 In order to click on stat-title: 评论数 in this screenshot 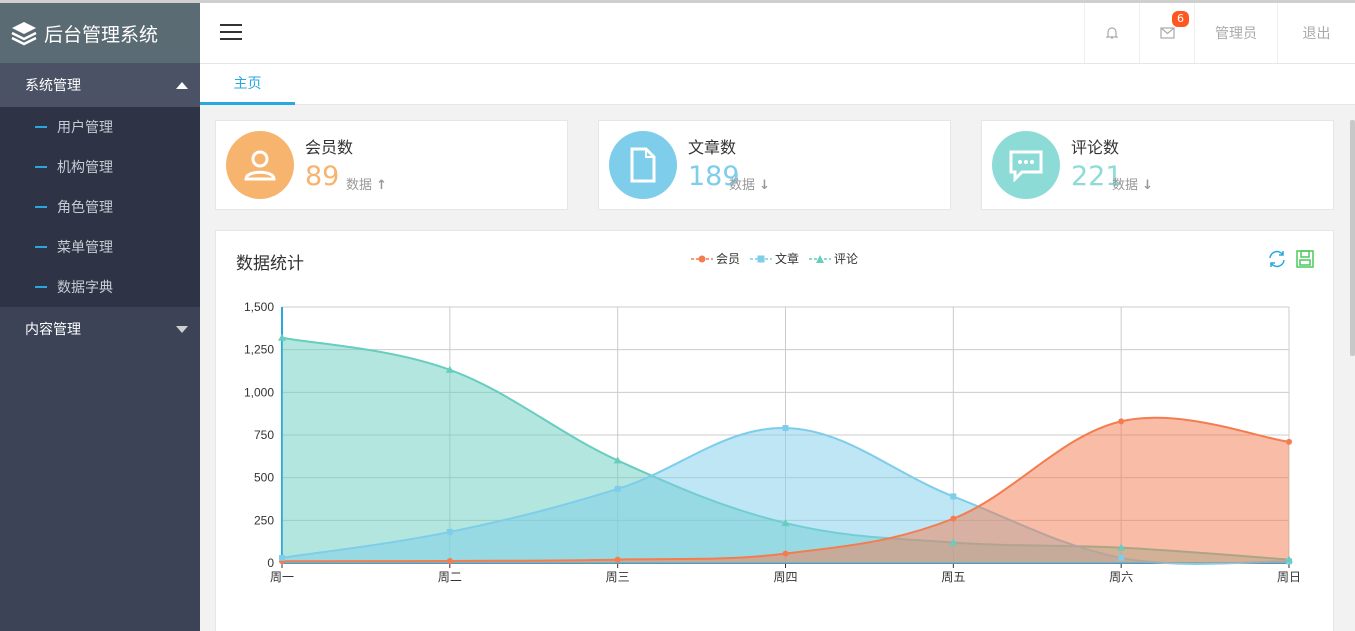, I will do `click(1095, 147)`.